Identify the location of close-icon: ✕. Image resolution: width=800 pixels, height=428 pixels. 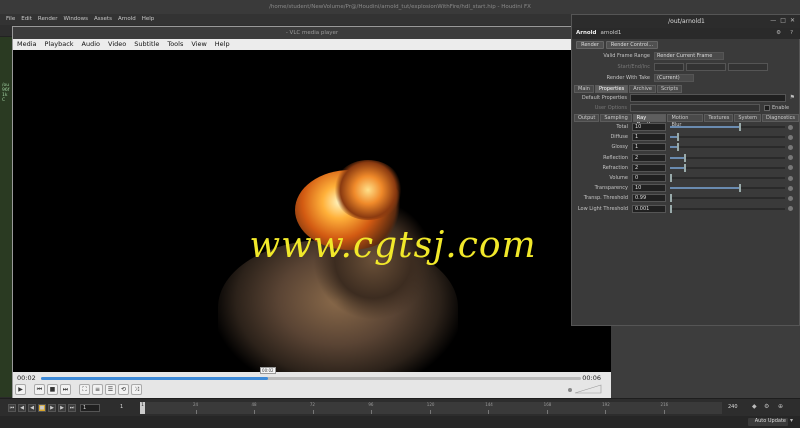
(792, 20).